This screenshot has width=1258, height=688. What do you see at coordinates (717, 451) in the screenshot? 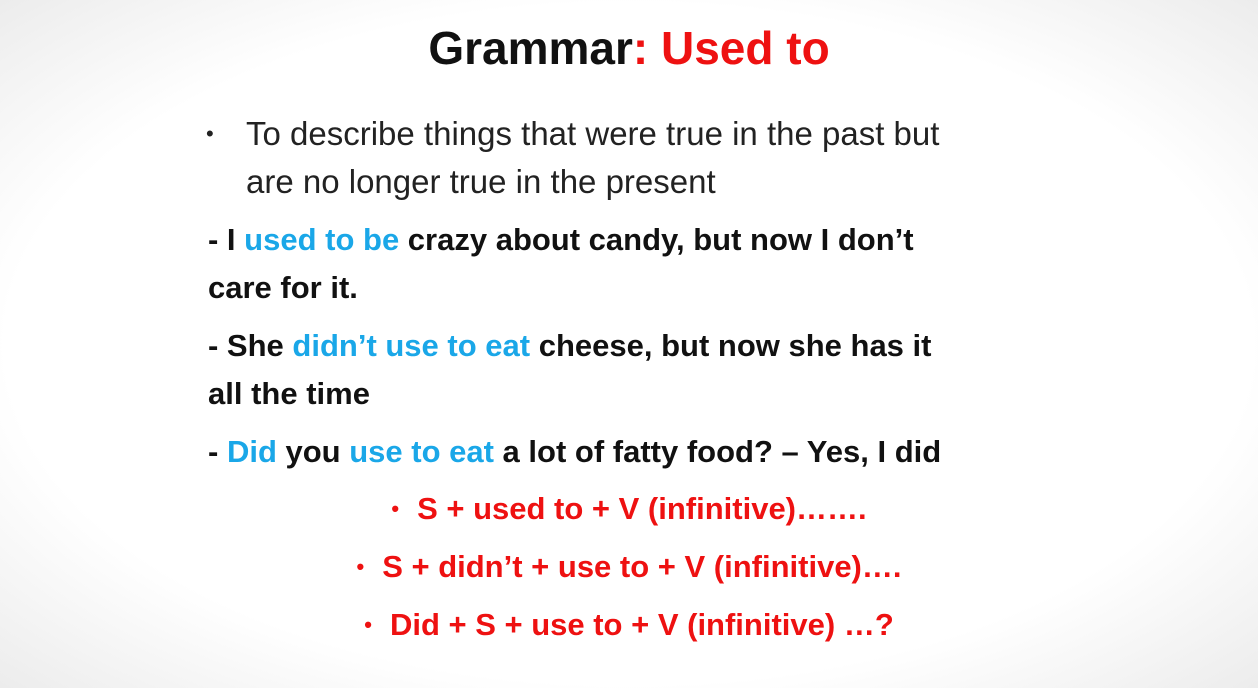
I see `example-3-rest: a lot of fatty food? – Yes, I did` at bounding box center [717, 451].